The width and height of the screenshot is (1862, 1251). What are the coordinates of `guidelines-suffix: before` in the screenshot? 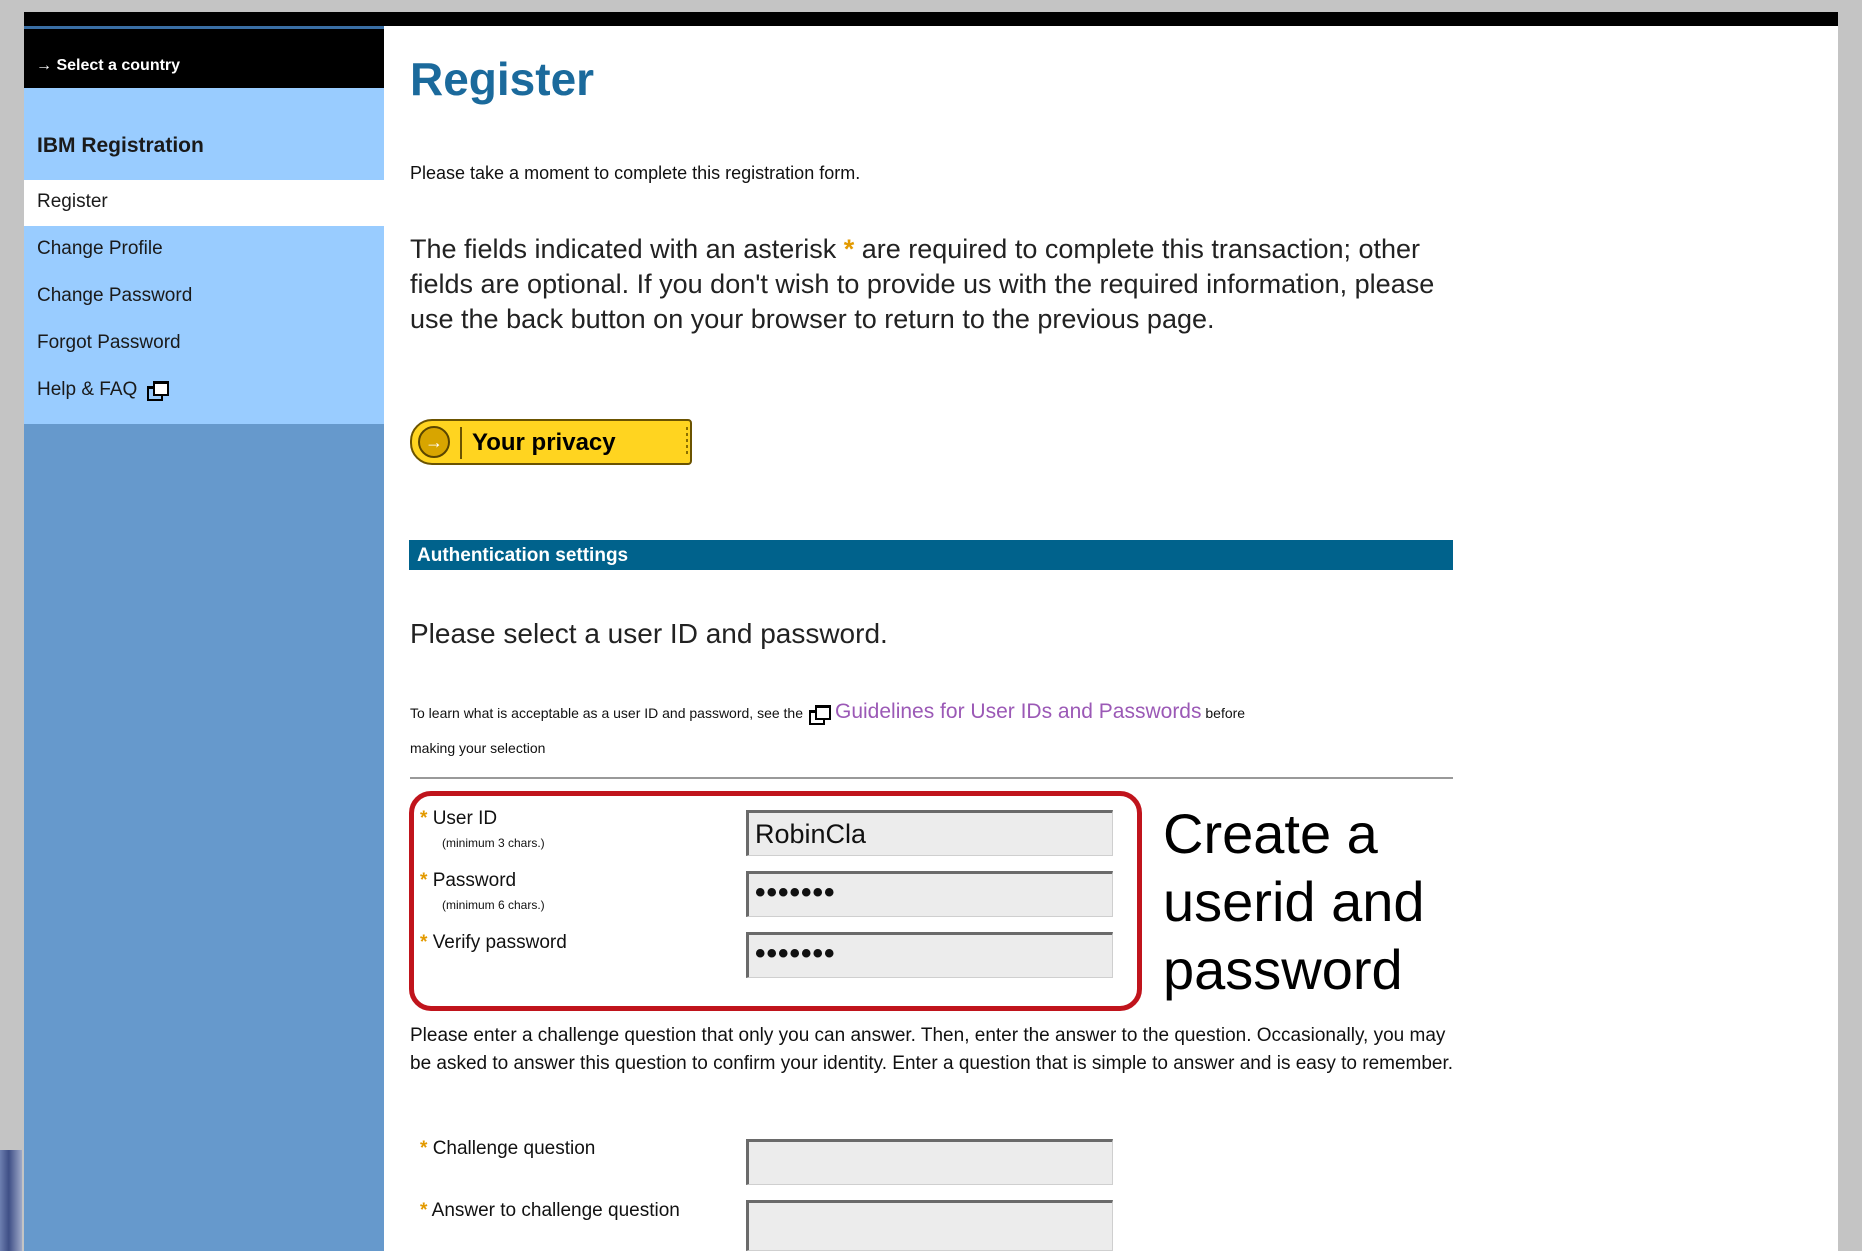 It's located at (1225, 713).